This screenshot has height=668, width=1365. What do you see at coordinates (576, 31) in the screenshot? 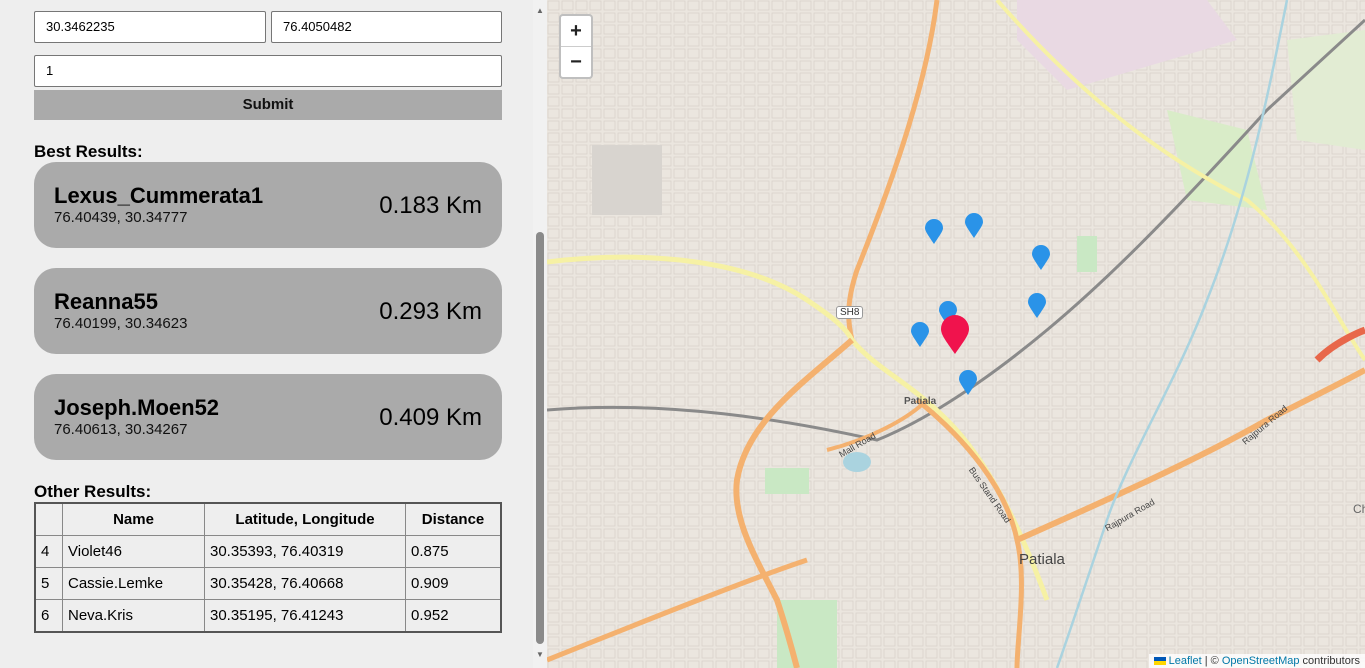
I see `zoom-in-button: +` at bounding box center [576, 31].